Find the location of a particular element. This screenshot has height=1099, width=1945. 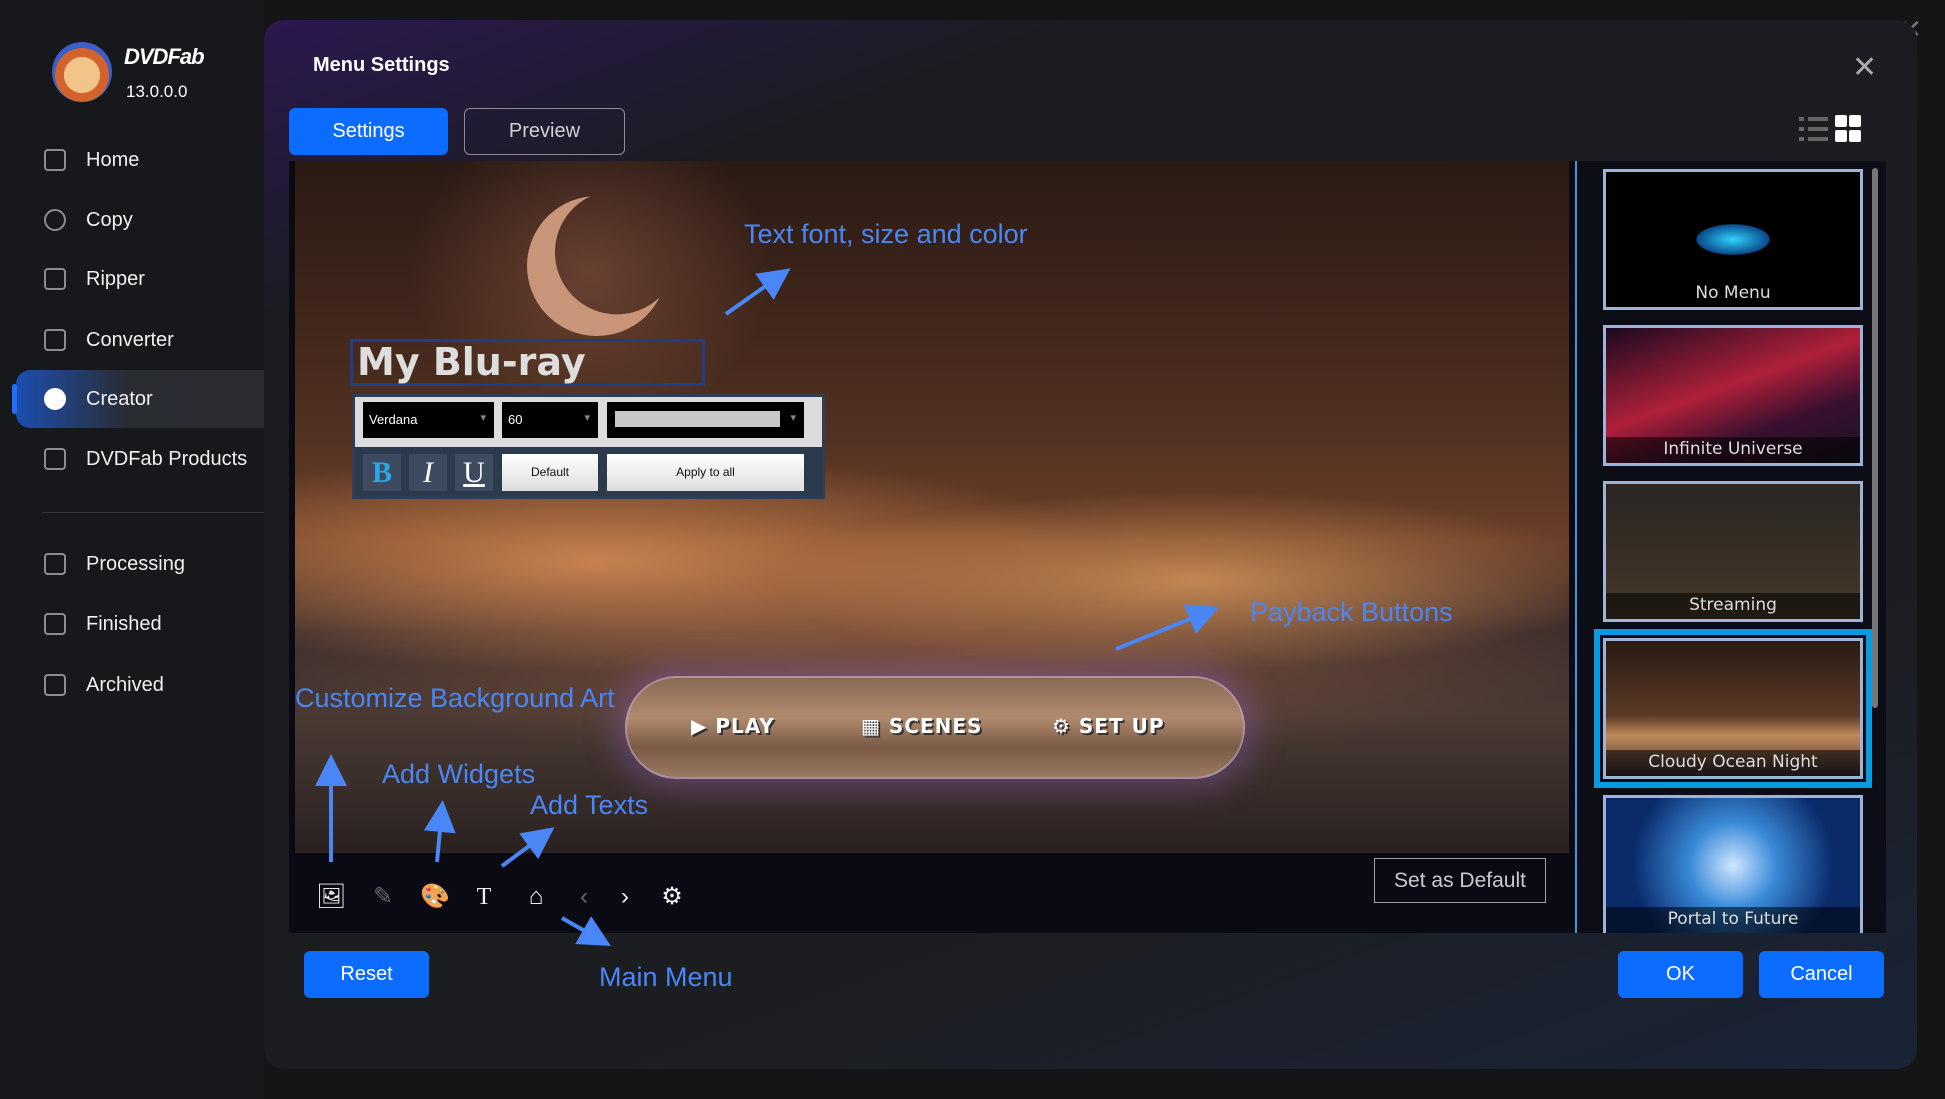

play-button: ▶ PLAY is located at coordinates (733, 726).